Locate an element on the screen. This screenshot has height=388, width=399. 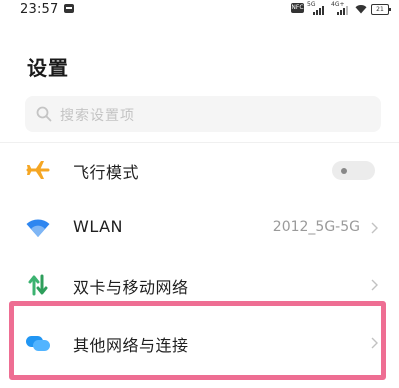
divider is located at coordinates (199, 142).